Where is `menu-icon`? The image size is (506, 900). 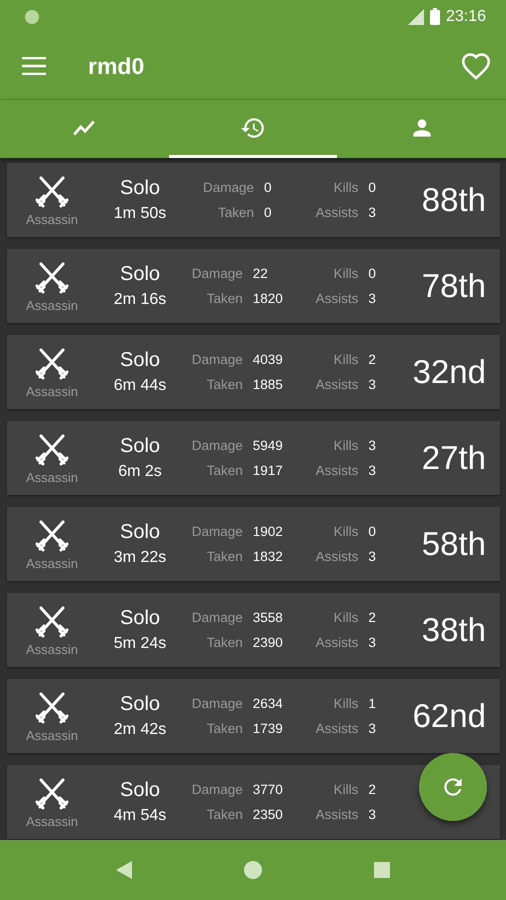 menu-icon is located at coordinates (34, 66).